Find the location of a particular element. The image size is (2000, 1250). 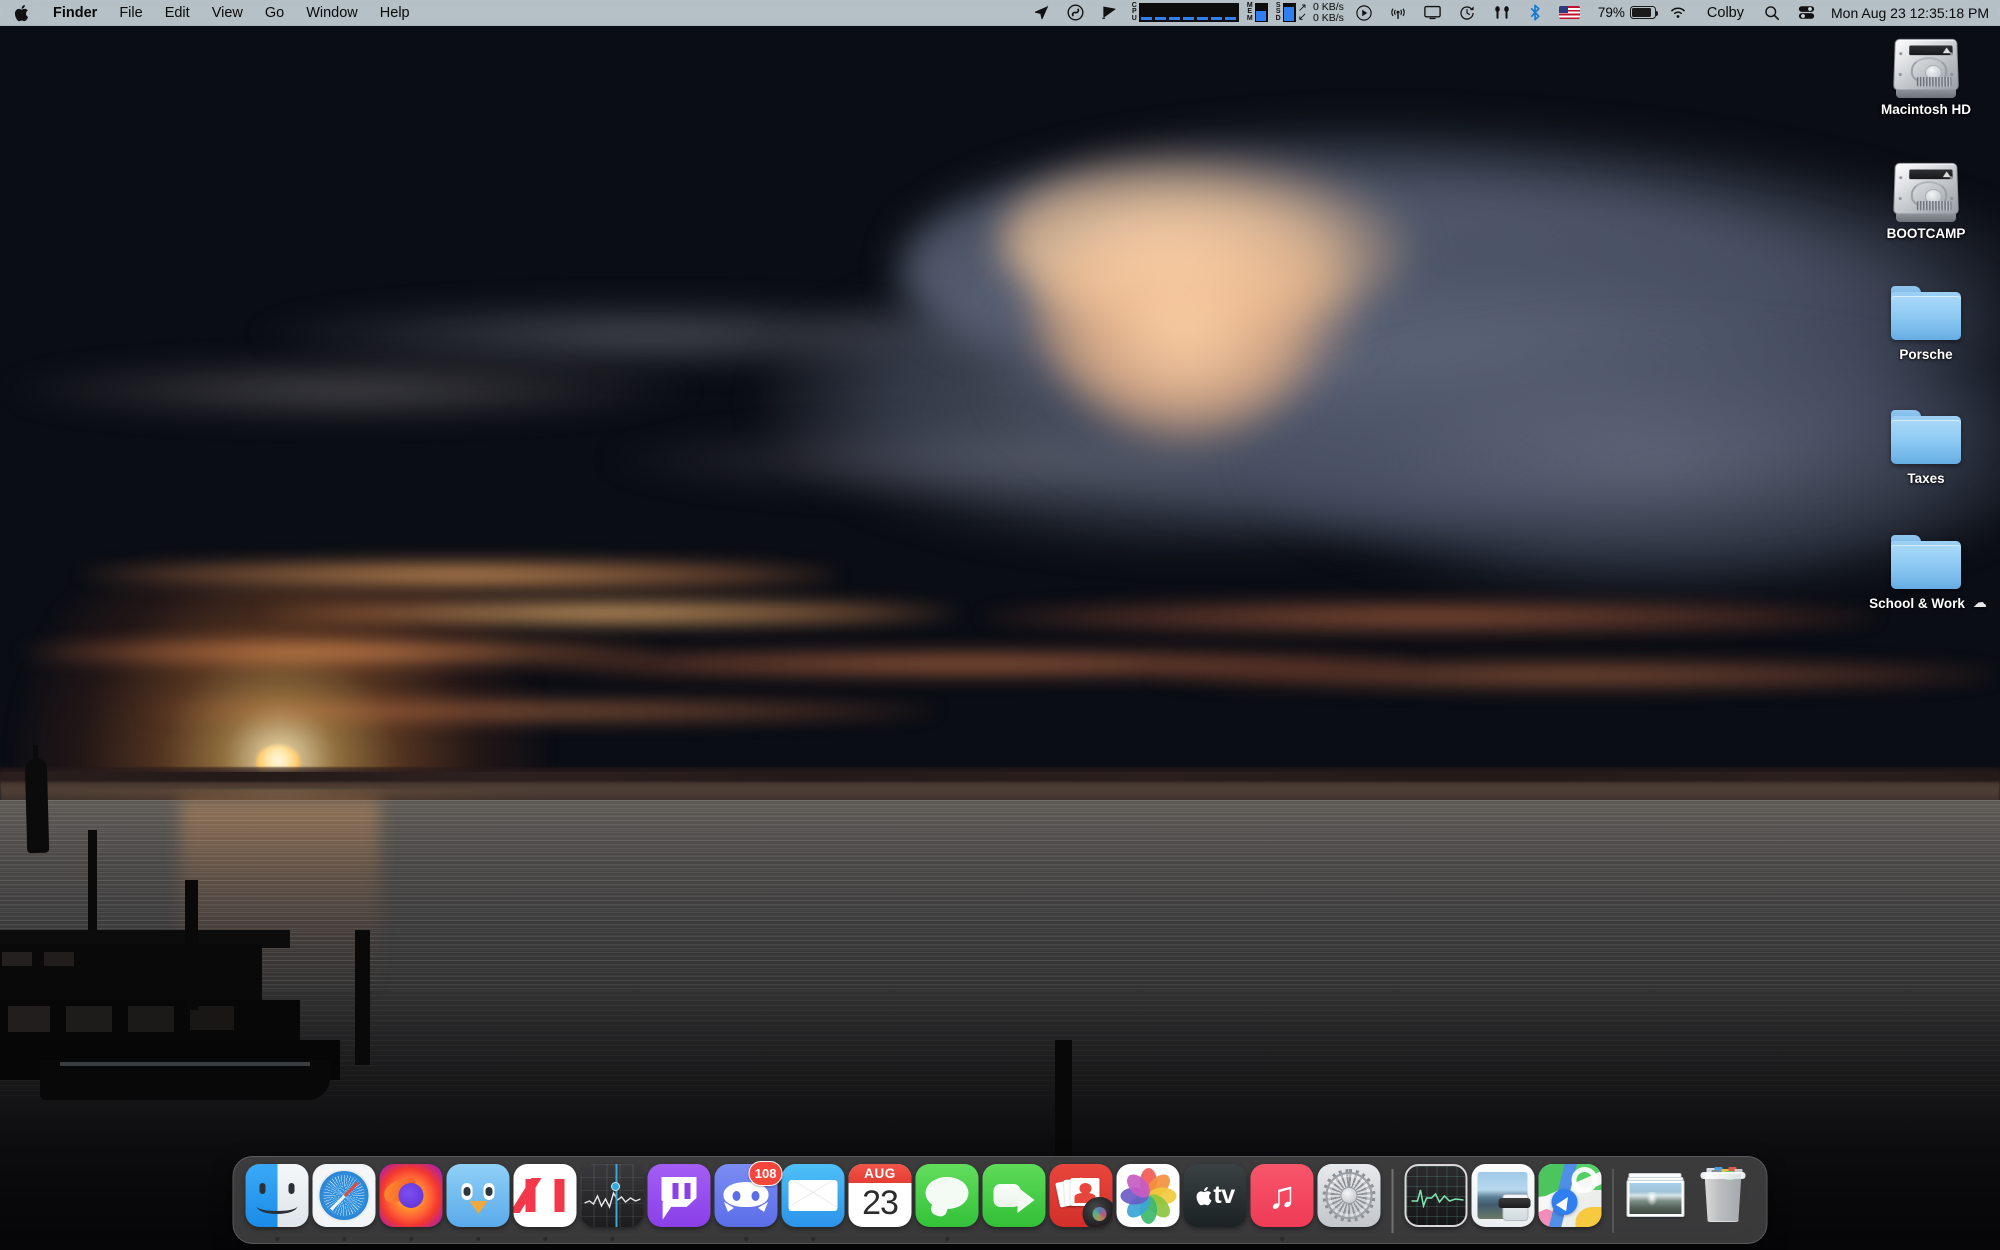

cloud-streak is located at coordinates (1430, 617).